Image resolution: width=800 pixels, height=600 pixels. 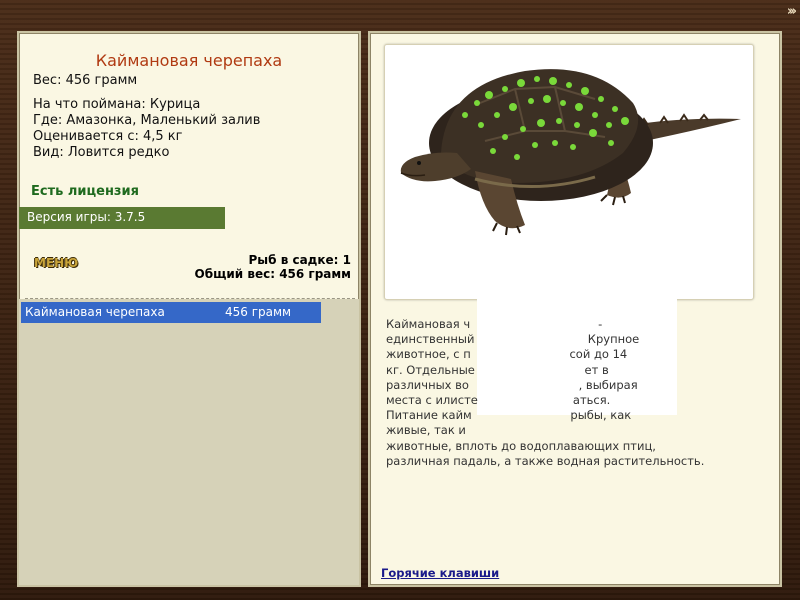 I want to click on keepnet-total-weight: Общий вес: 456 грамм, so click(x=272, y=274).